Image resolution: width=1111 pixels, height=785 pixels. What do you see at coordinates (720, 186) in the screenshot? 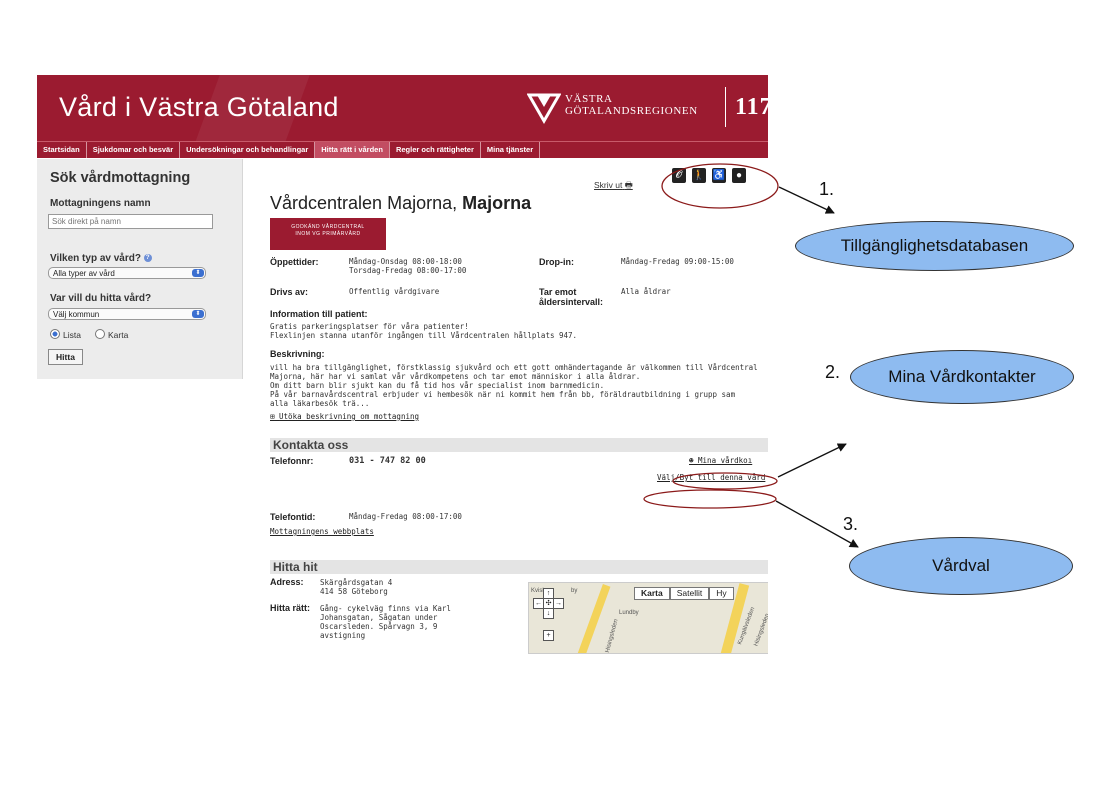
I see `highlight-accessibility` at bounding box center [720, 186].